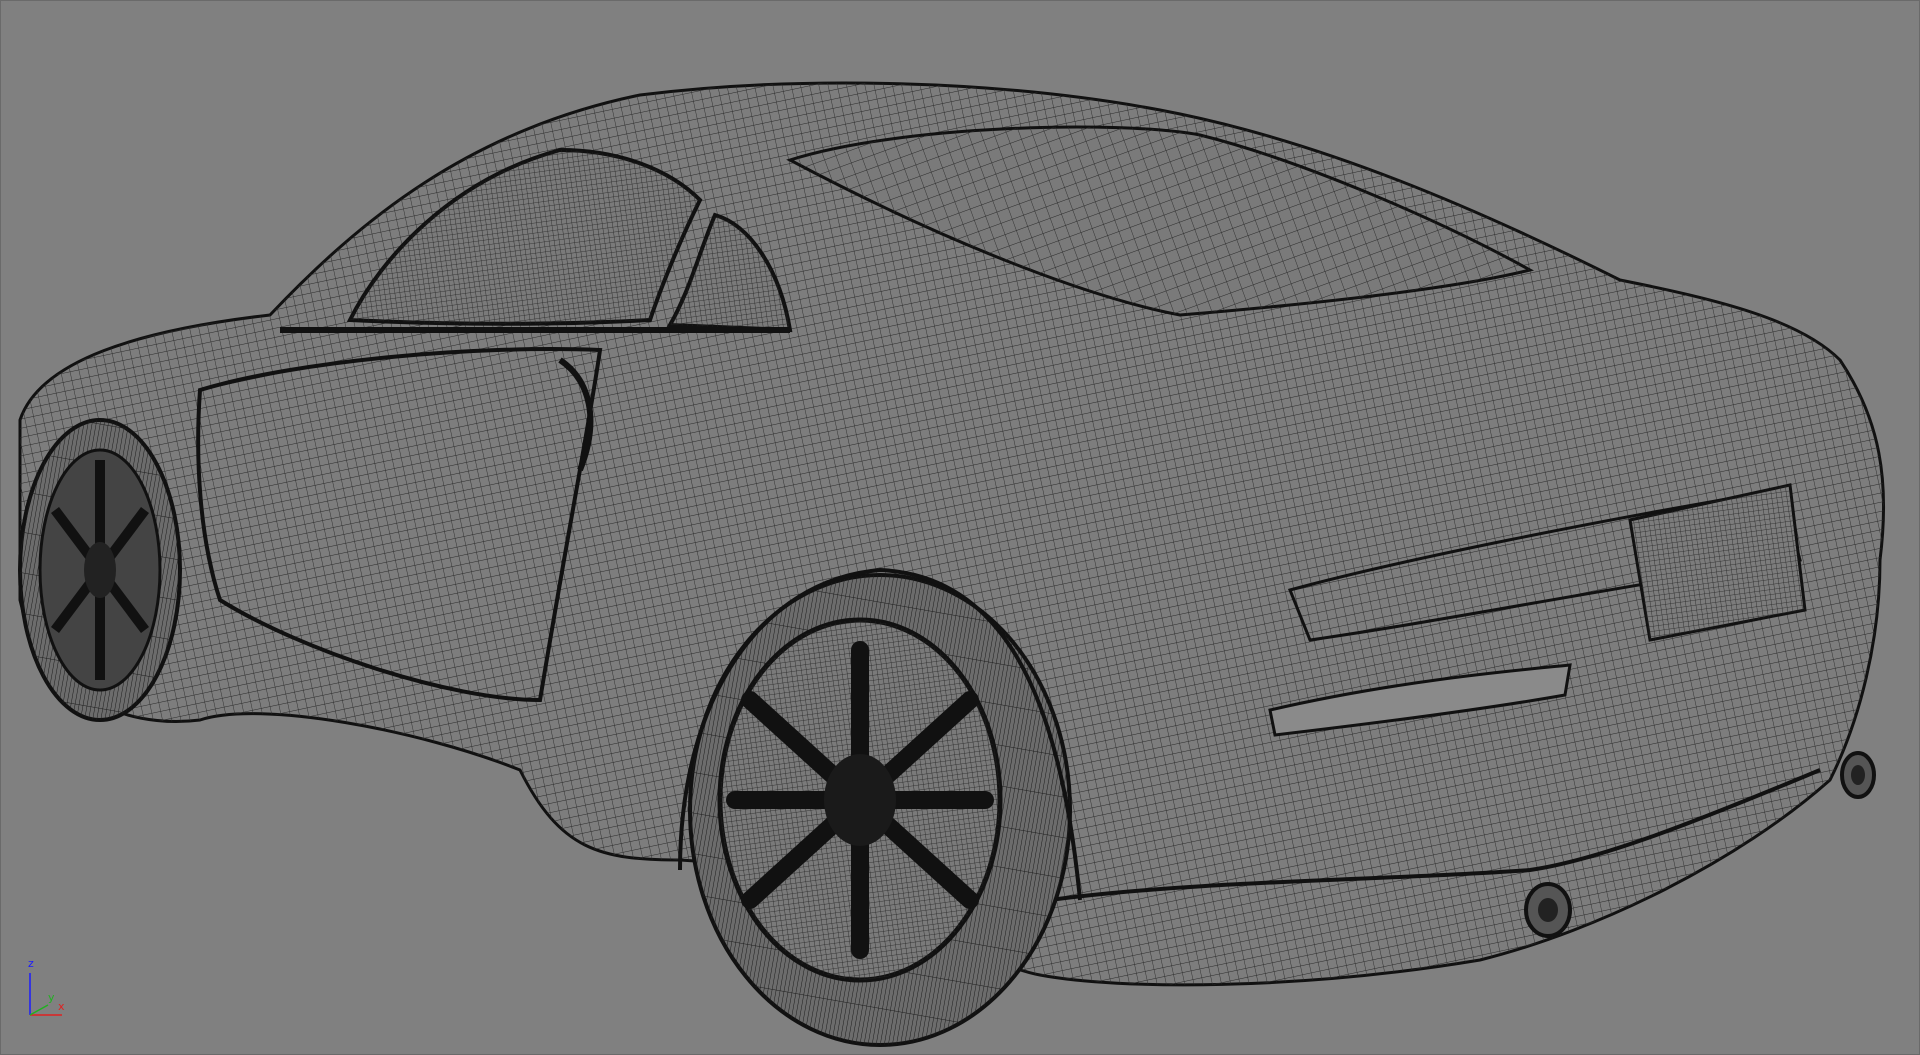  I want to click on y-axis-line, so click(39, 1010).